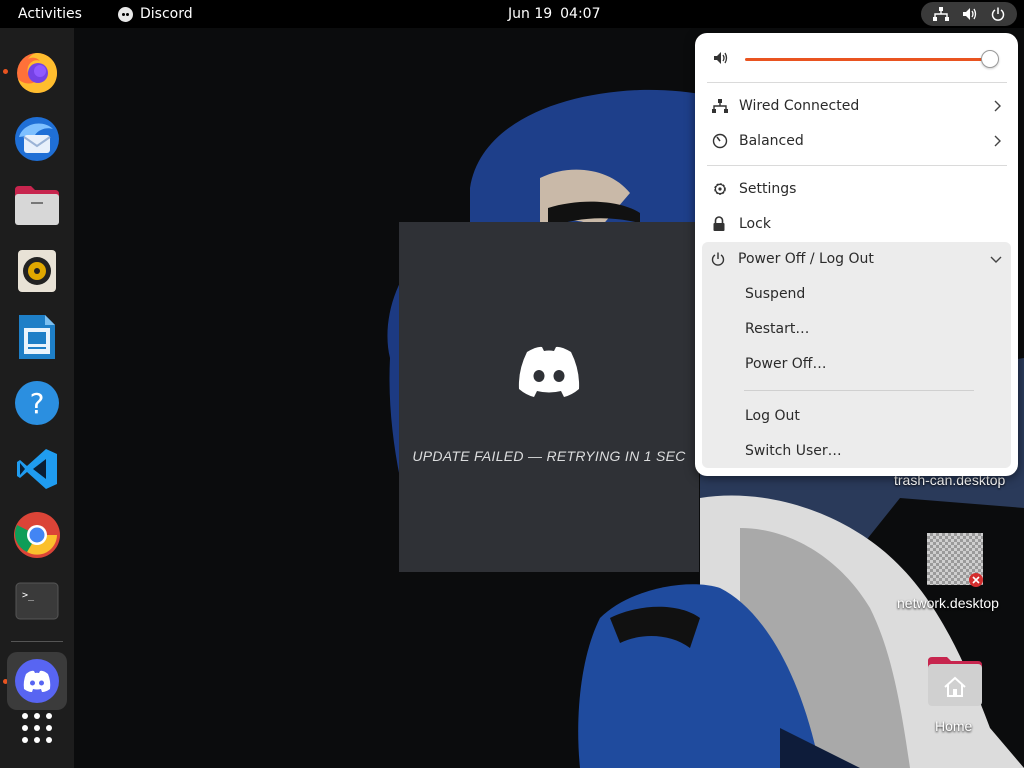 Image resolution: width=1024 pixels, height=768 pixels. Describe the element at coordinates (857, 224) in the screenshot. I see `lock-item: Lock` at that location.